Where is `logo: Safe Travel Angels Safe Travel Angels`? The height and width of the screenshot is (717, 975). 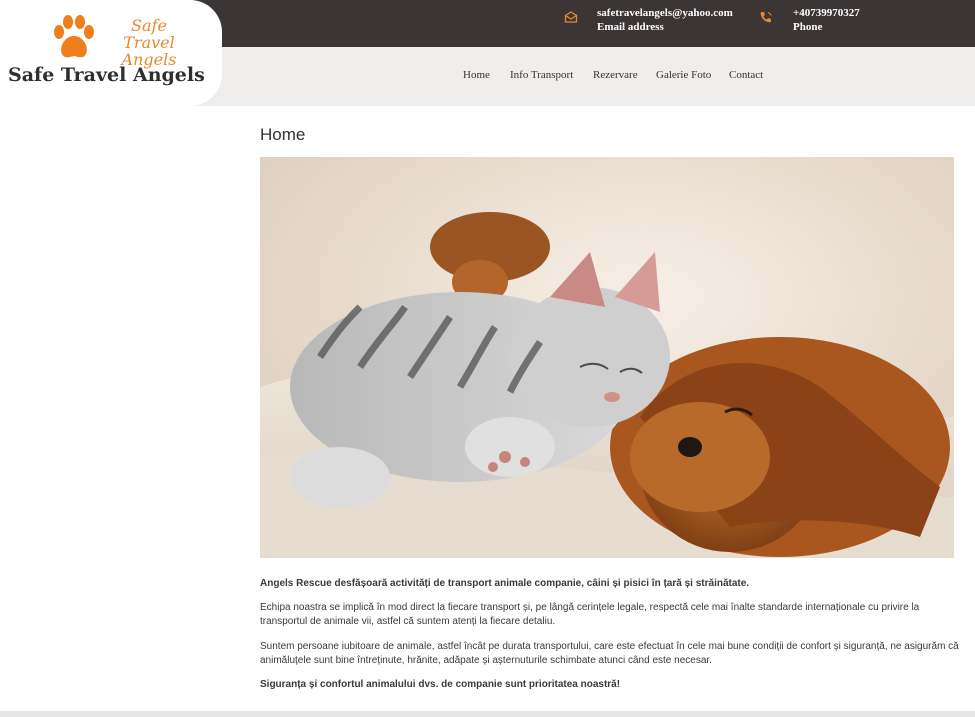
logo: Safe Travel Angels Safe Travel Angels is located at coordinates (111, 53).